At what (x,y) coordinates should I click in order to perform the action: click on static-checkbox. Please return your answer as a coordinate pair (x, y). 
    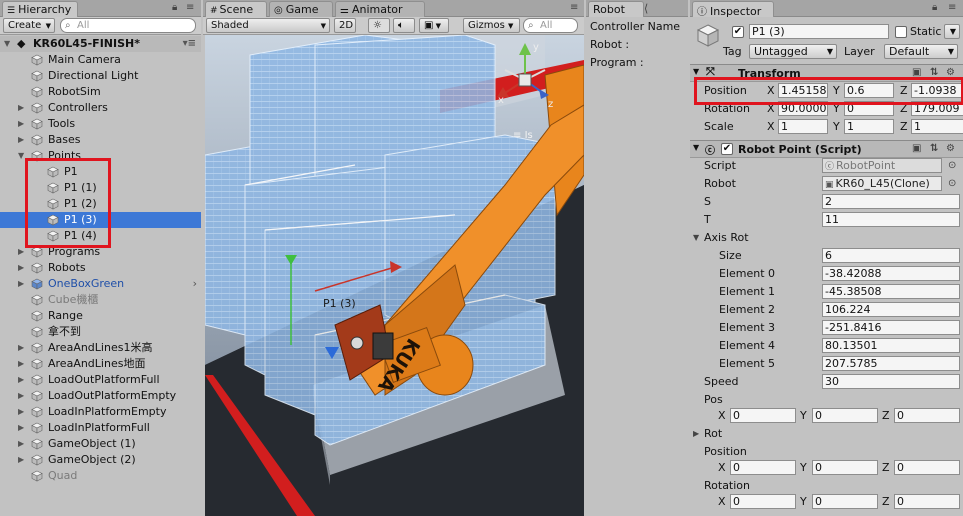
    Looking at the image, I should click on (901, 32).